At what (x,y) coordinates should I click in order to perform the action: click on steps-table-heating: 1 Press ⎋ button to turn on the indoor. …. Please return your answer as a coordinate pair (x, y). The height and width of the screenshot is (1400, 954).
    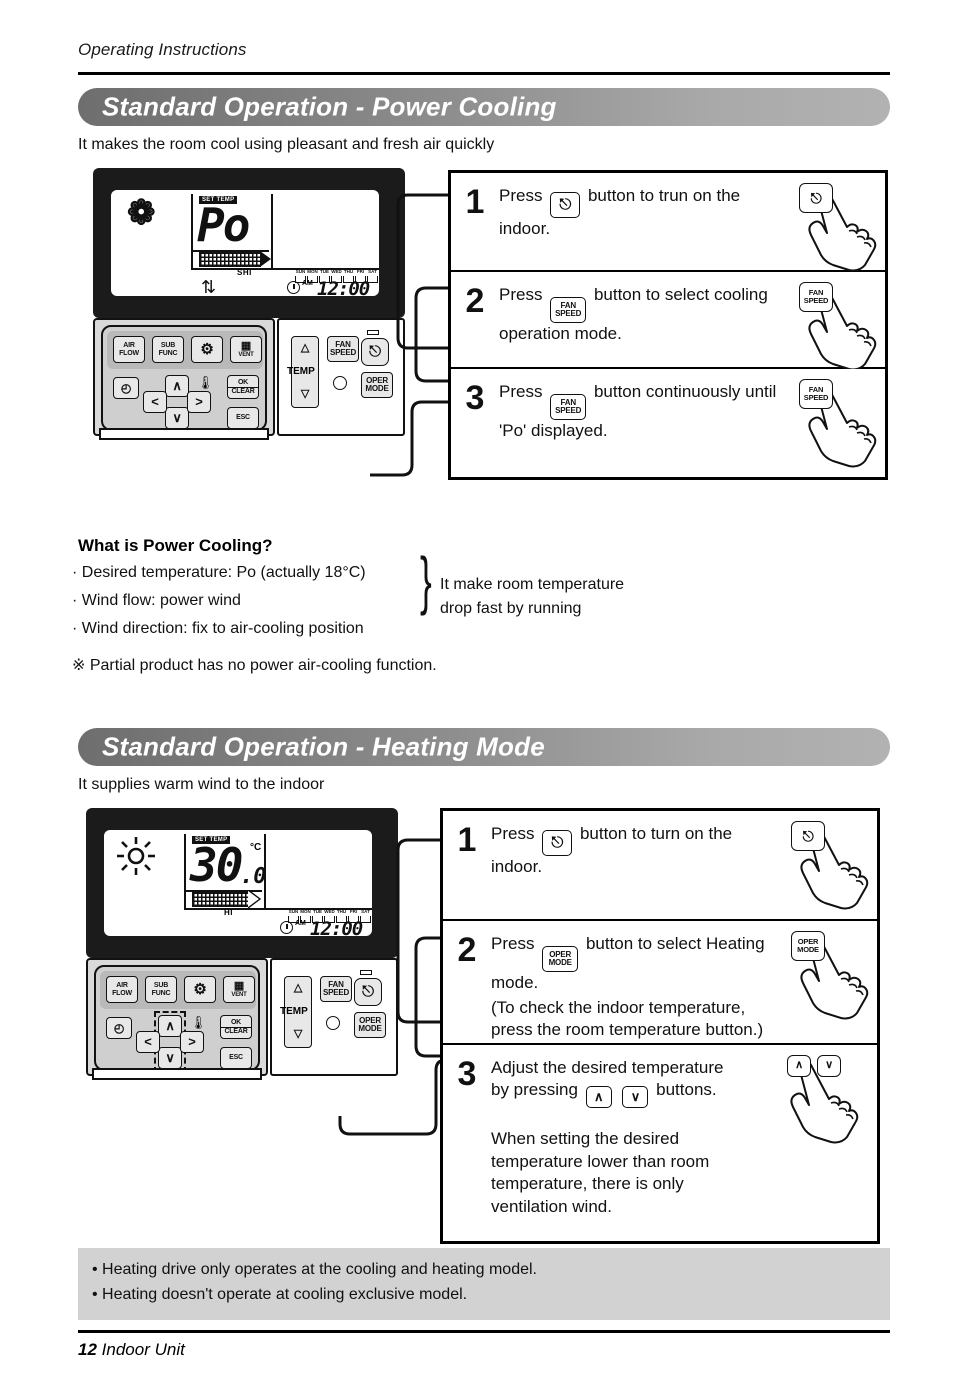
    Looking at the image, I should click on (660, 1026).